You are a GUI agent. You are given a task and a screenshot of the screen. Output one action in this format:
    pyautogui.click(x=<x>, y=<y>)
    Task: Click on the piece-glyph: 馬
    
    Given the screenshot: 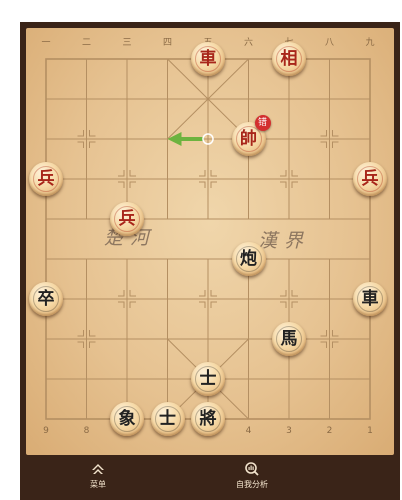 What is the action you would take?
    pyautogui.click(x=289, y=338)
    